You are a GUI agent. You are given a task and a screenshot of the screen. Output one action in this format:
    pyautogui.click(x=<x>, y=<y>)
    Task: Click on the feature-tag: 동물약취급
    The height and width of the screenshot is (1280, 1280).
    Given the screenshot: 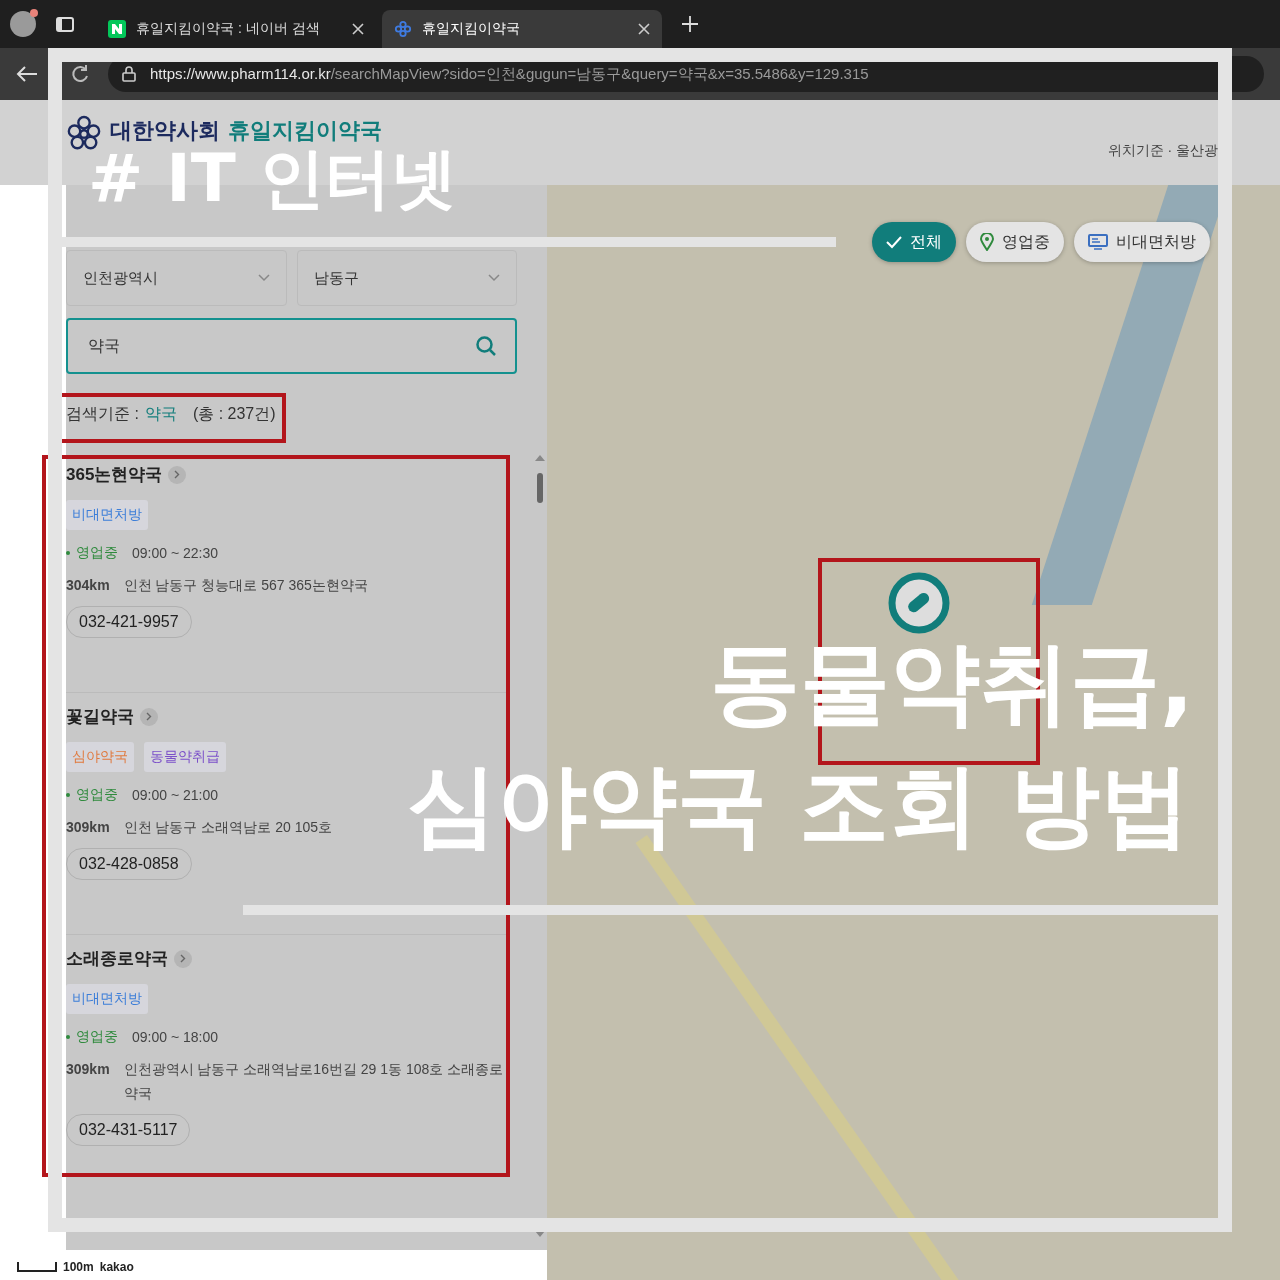 What is the action you would take?
    pyautogui.click(x=185, y=757)
    